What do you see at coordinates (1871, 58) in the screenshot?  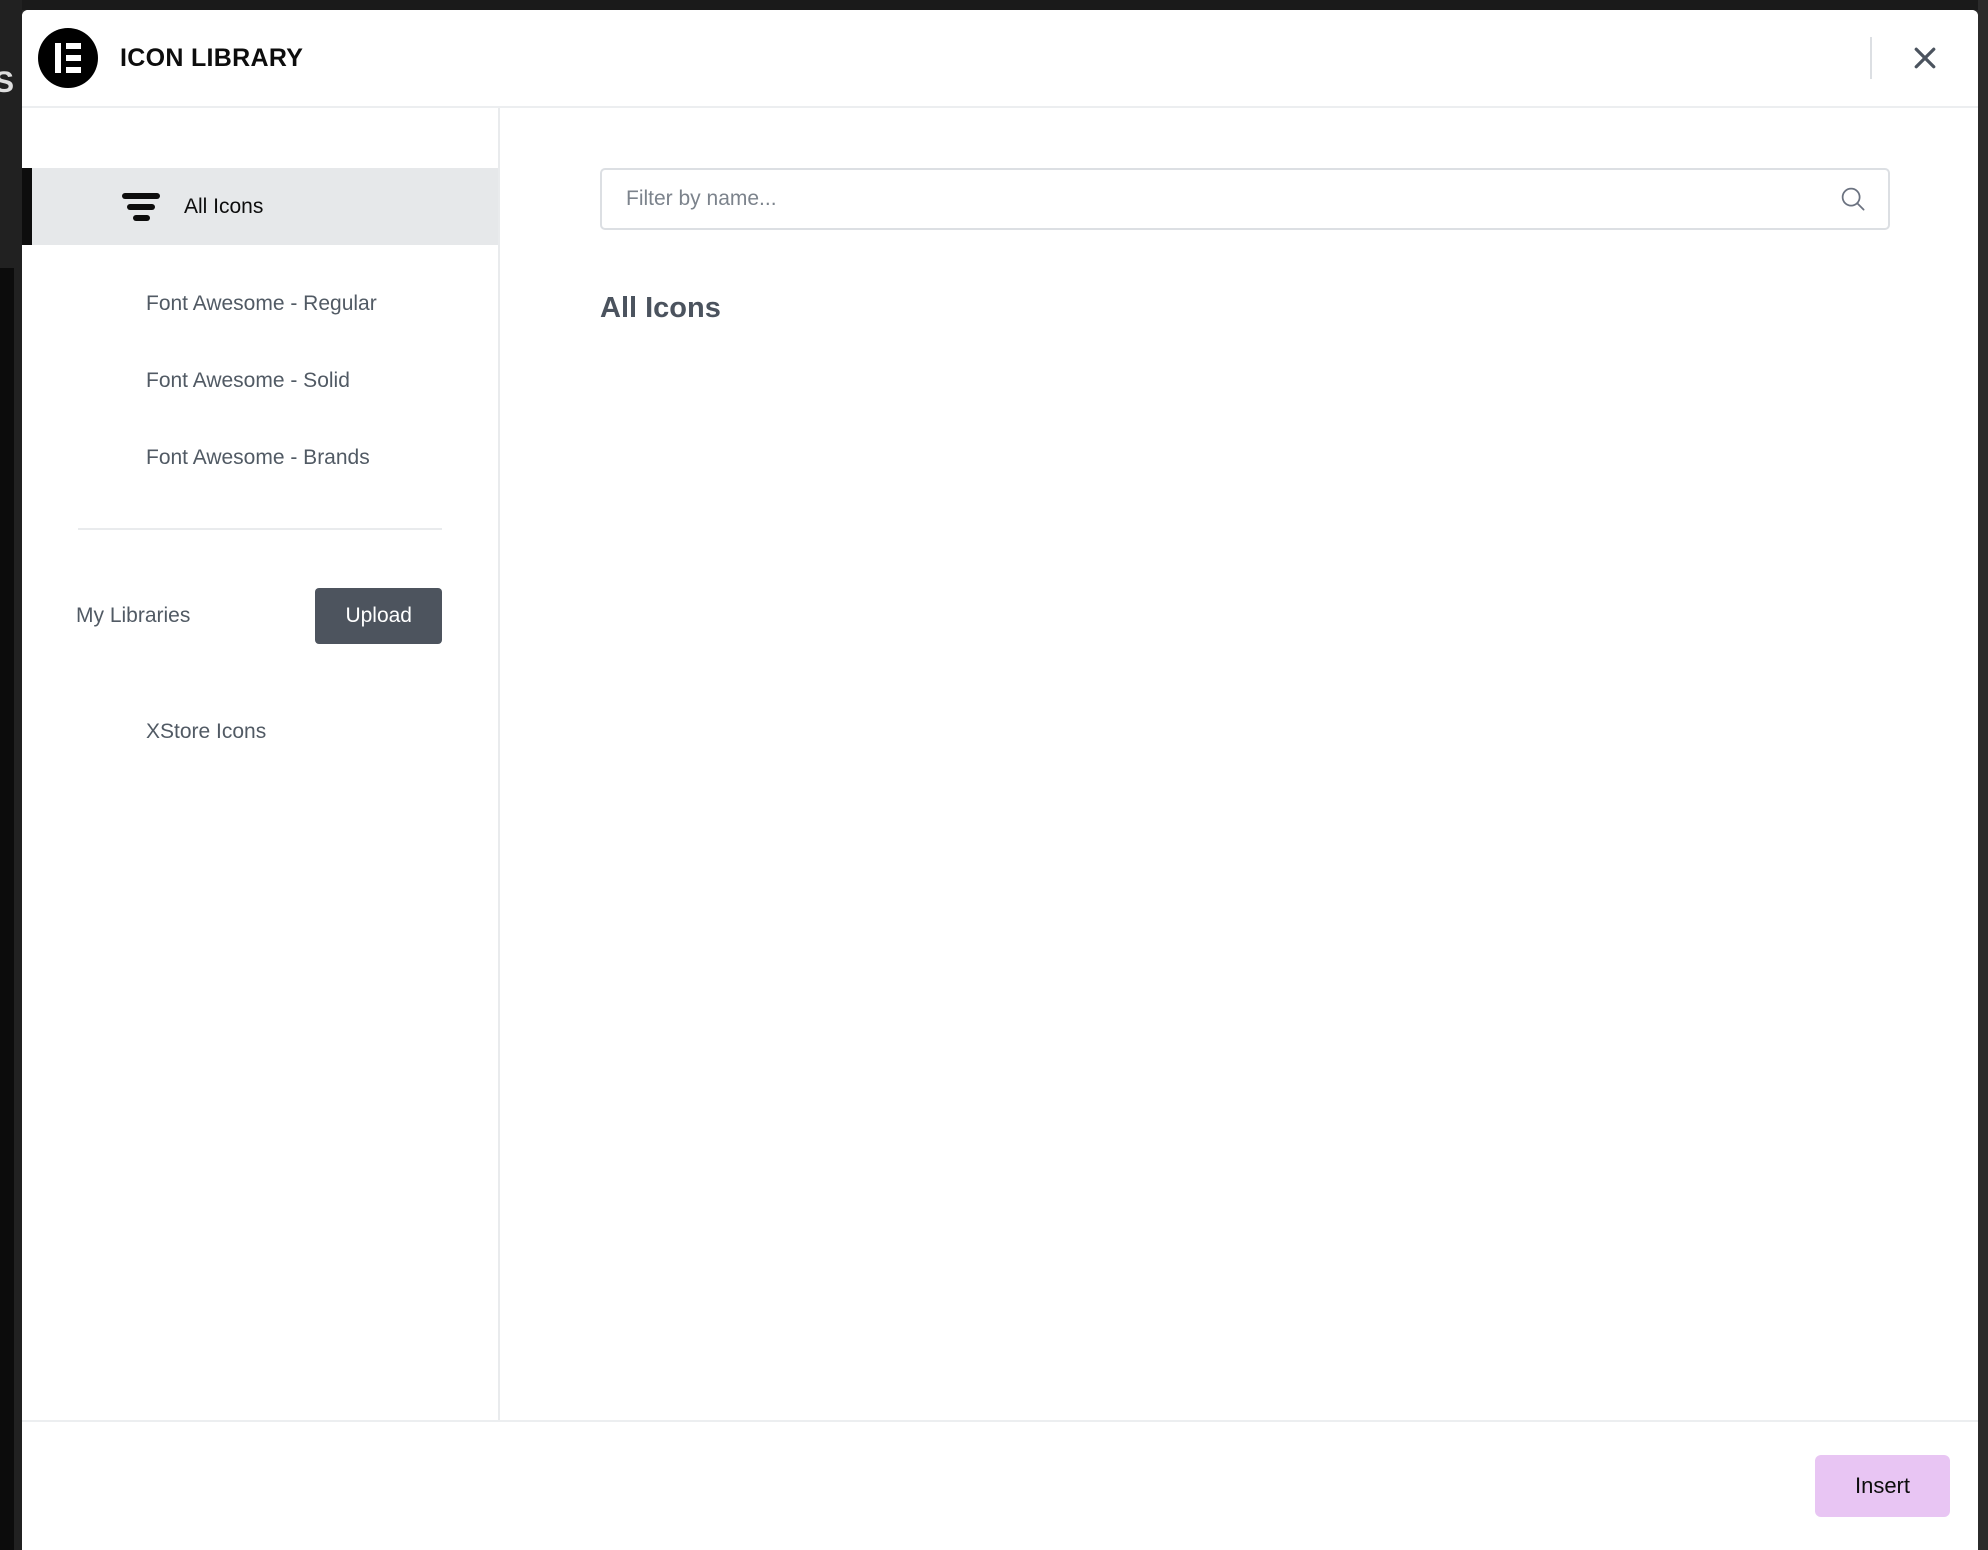 I see `header-divider` at bounding box center [1871, 58].